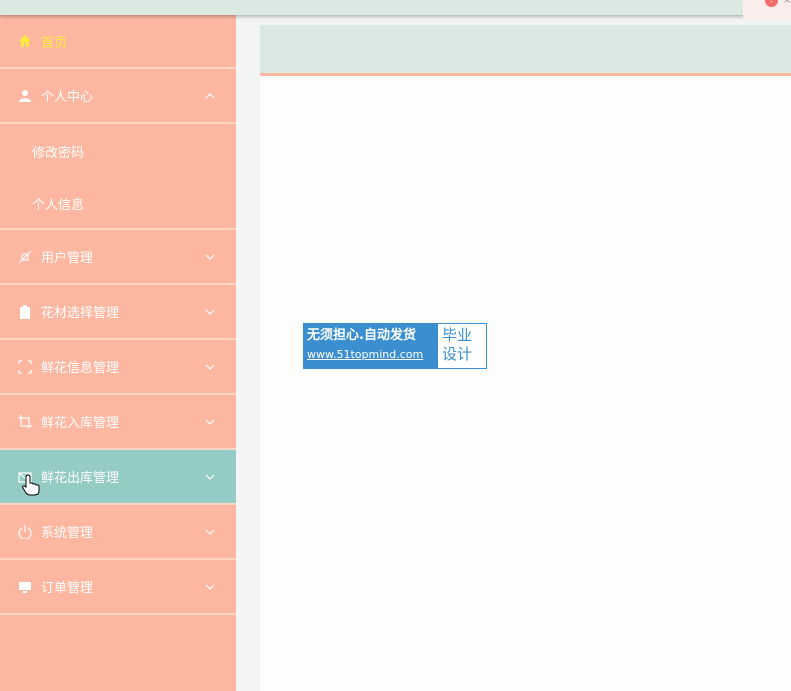 The width and height of the screenshot is (791, 691). I want to click on power-icon, so click(25, 532).